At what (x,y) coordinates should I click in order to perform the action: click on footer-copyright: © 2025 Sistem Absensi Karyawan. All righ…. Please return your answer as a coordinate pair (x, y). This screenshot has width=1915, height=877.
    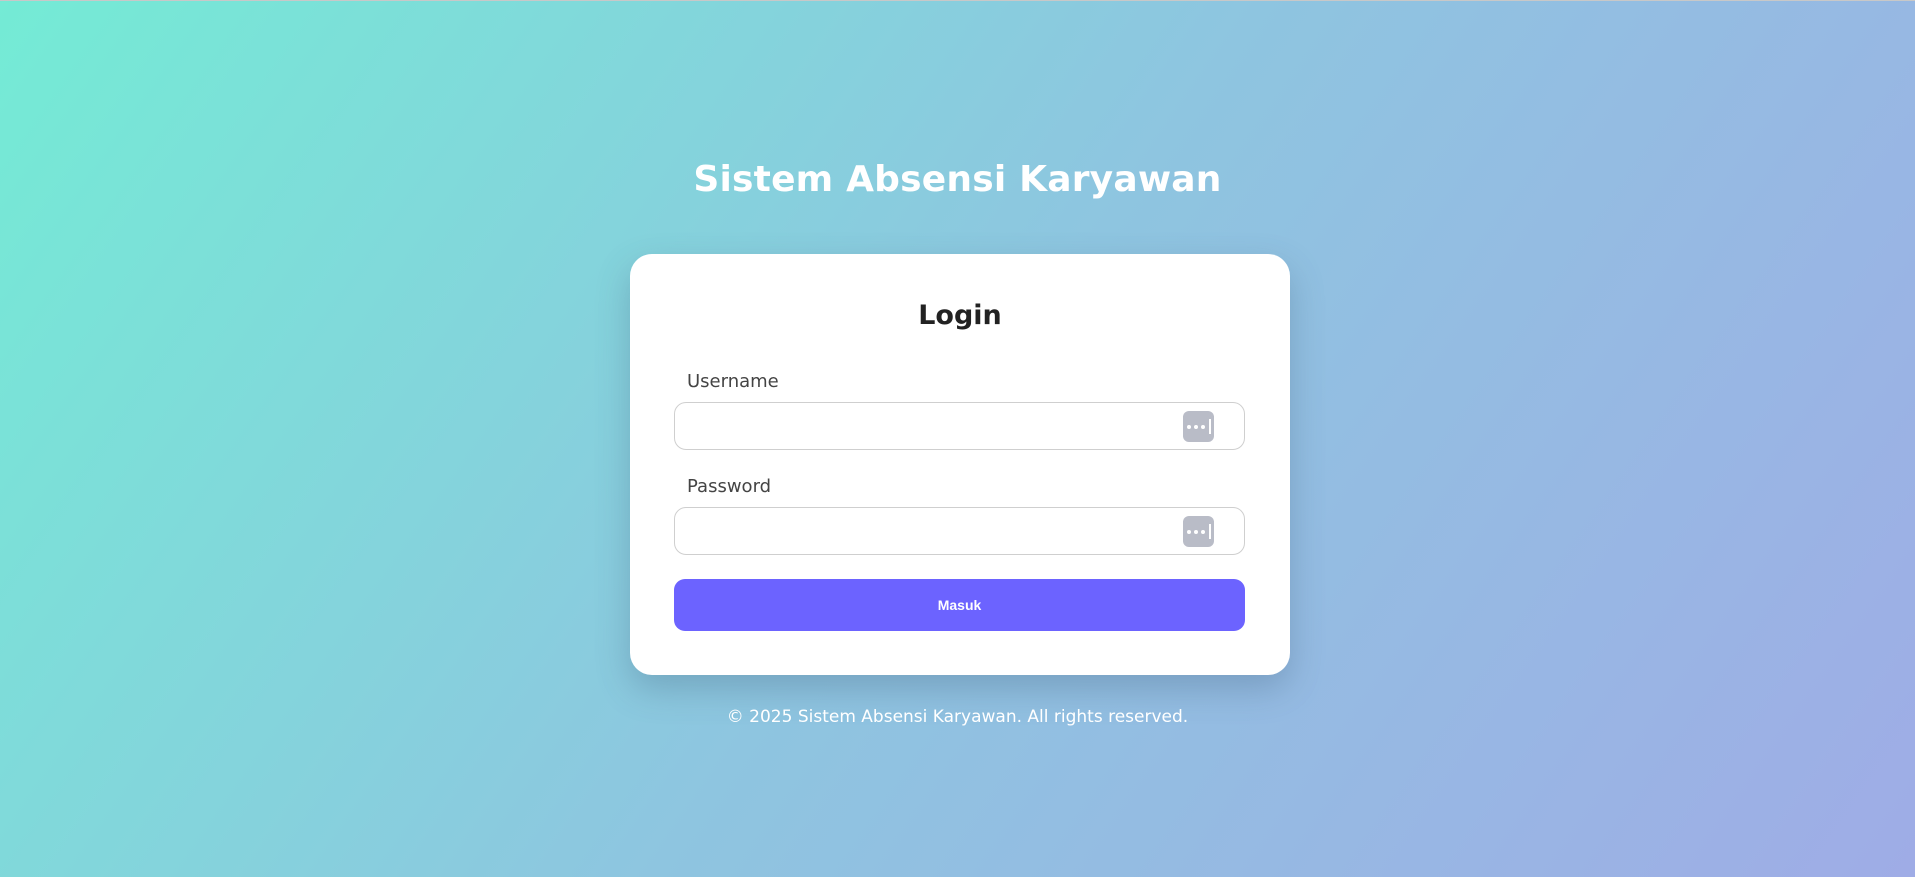
    Looking at the image, I should click on (957, 717).